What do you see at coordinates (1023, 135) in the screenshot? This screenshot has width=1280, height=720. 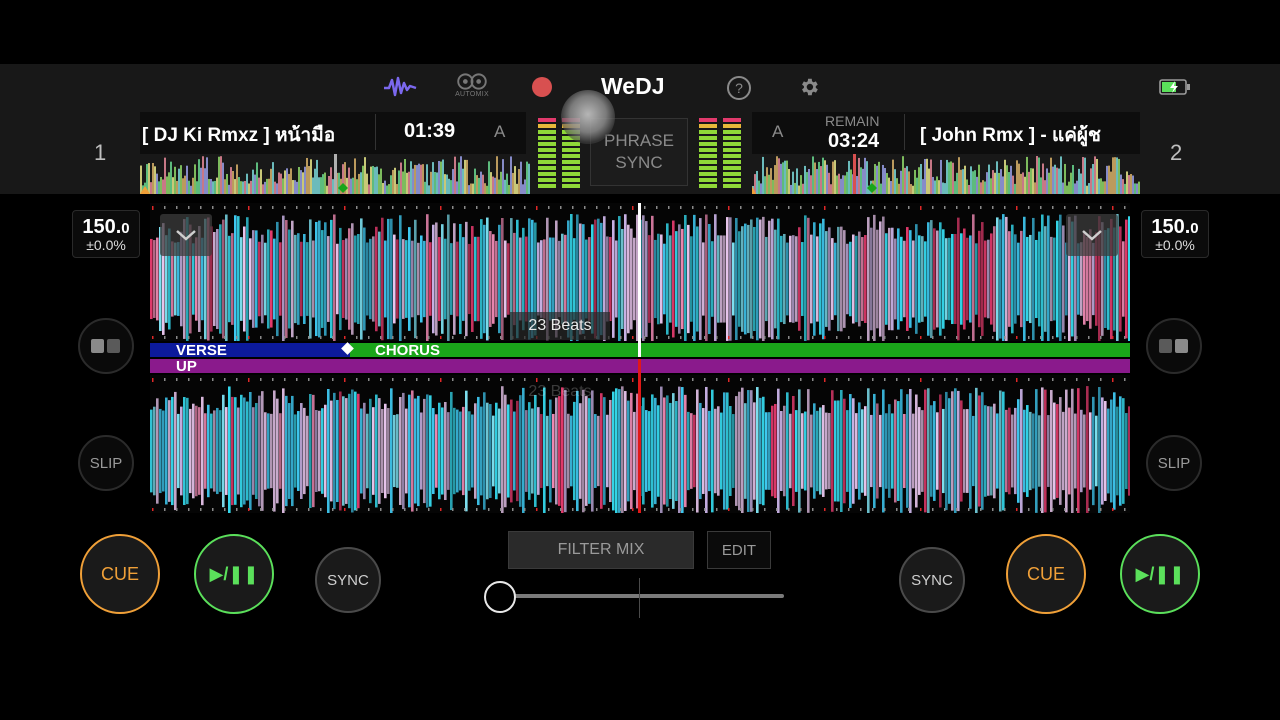 I see `deck2-track-title: [ John Rmx ] - แค่ผู้ช` at bounding box center [1023, 135].